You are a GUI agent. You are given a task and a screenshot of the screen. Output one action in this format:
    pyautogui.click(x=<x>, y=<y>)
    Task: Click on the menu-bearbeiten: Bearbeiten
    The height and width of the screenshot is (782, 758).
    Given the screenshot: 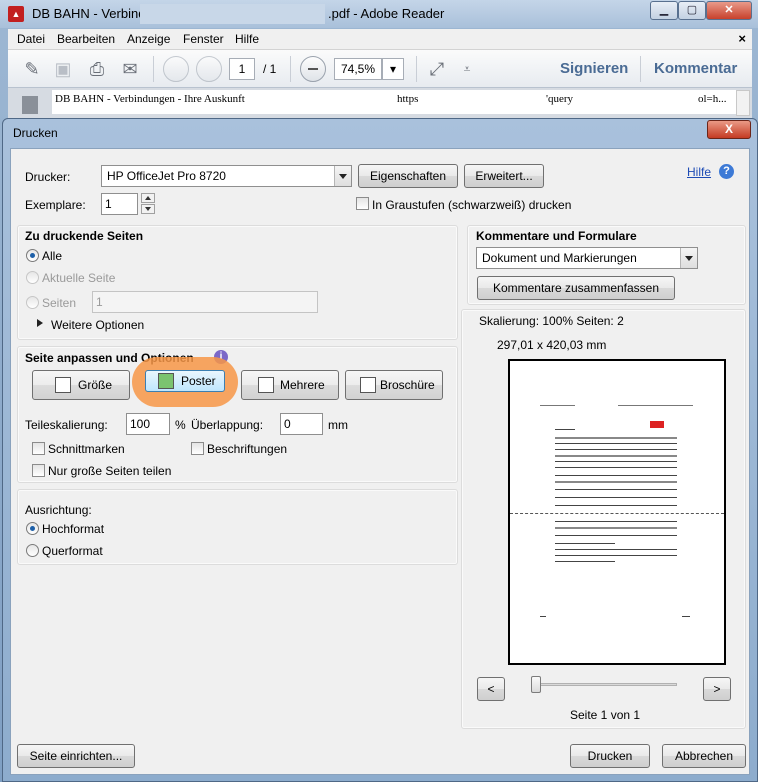 What is the action you would take?
    pyautogui.click(x=86, y=39)
    